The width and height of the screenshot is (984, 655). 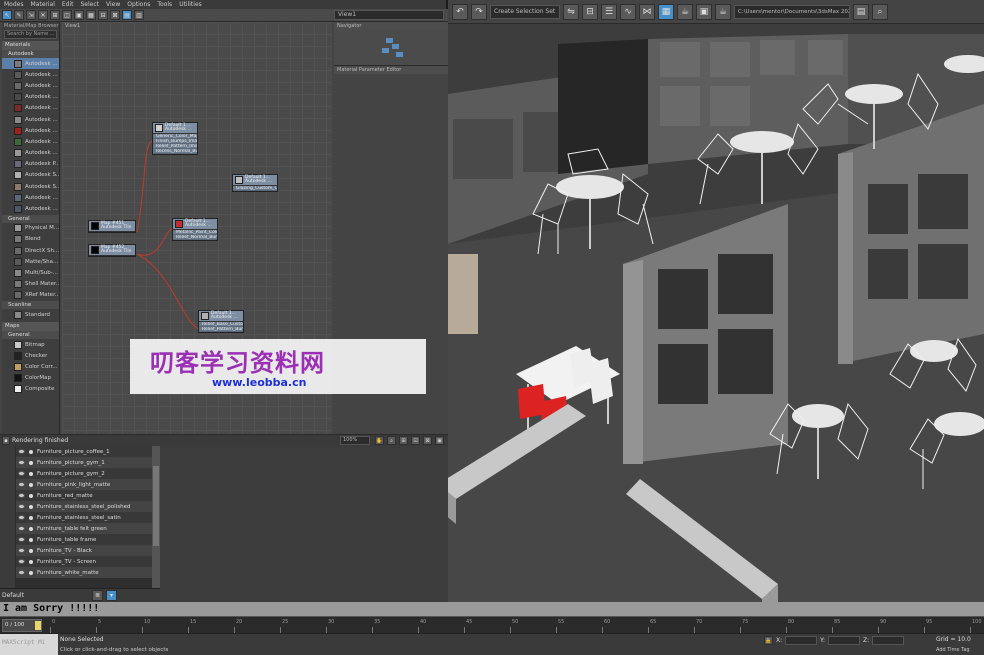 I want to click on add-time-tag: Add Time Tag, so click(x=953, y=650).